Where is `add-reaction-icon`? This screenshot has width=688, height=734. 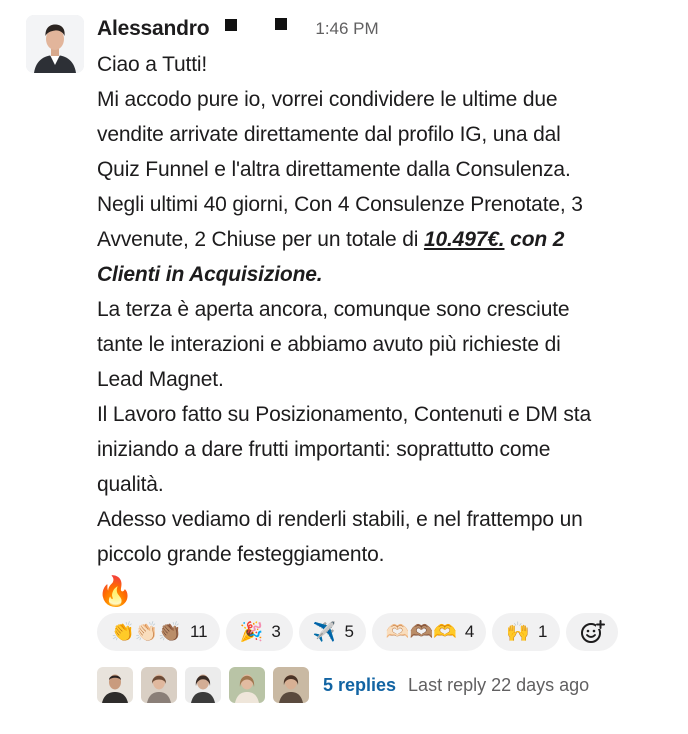 add-reaction-icon is located at coordinates (592, 631).